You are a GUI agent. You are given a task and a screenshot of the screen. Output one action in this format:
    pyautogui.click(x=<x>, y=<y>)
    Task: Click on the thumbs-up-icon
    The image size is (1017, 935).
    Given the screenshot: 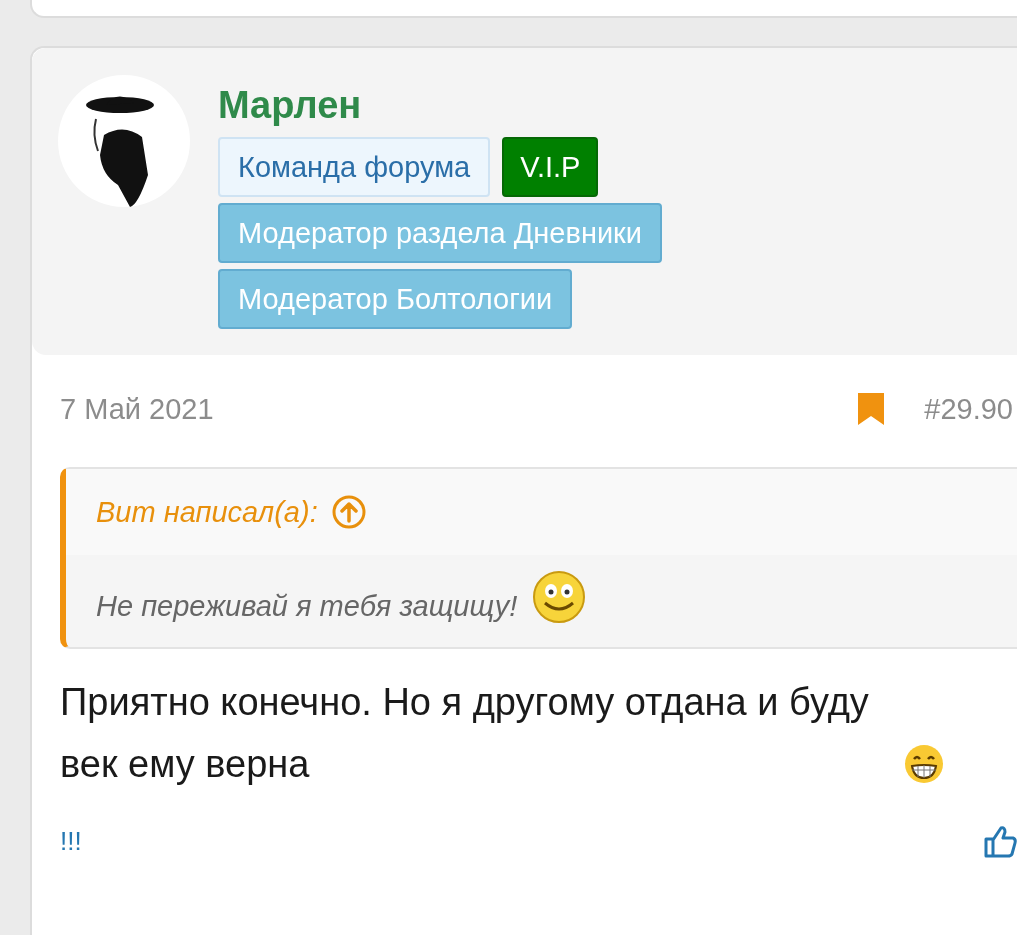 What is the action you would take?
    pyautogui.click(x=1000, y=841)
    